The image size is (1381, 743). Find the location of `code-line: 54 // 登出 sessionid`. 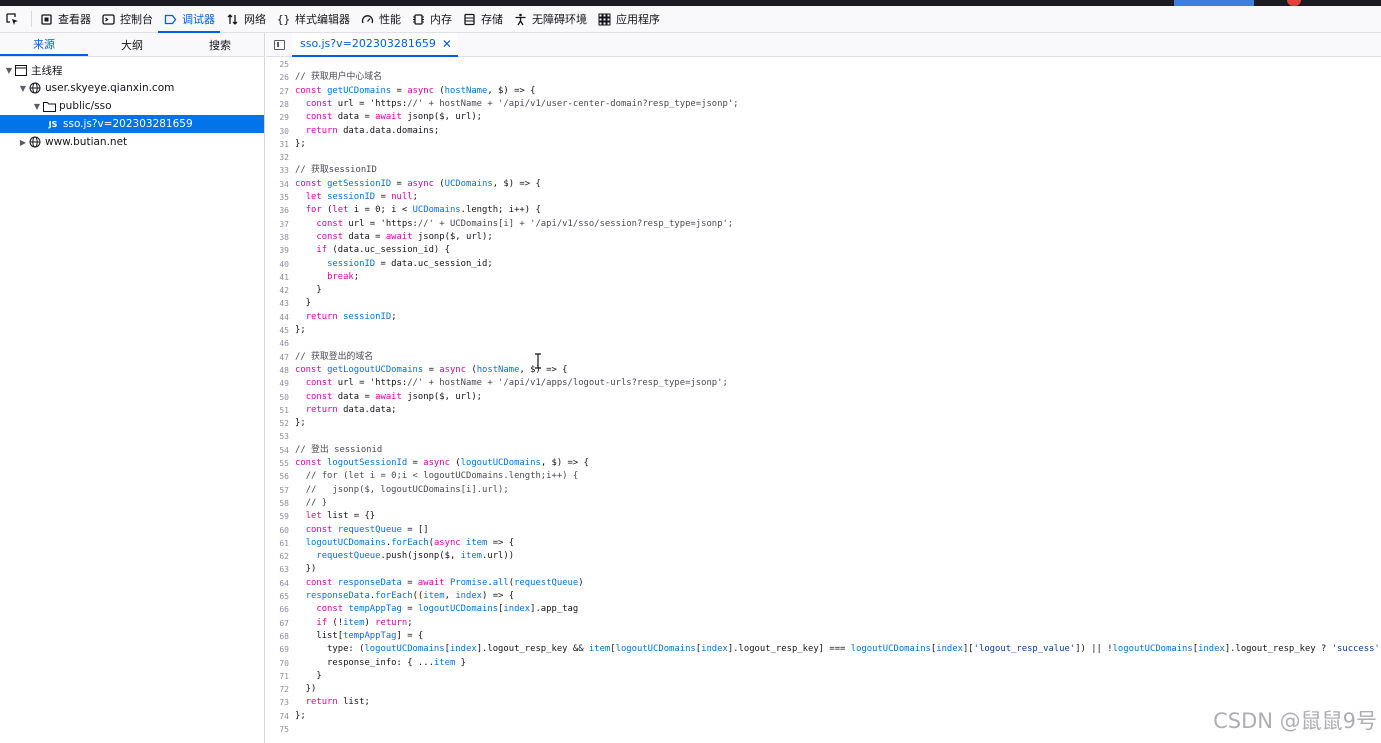

code-line: 54 // 登出 sessionid is located at coordinates (324, 450).